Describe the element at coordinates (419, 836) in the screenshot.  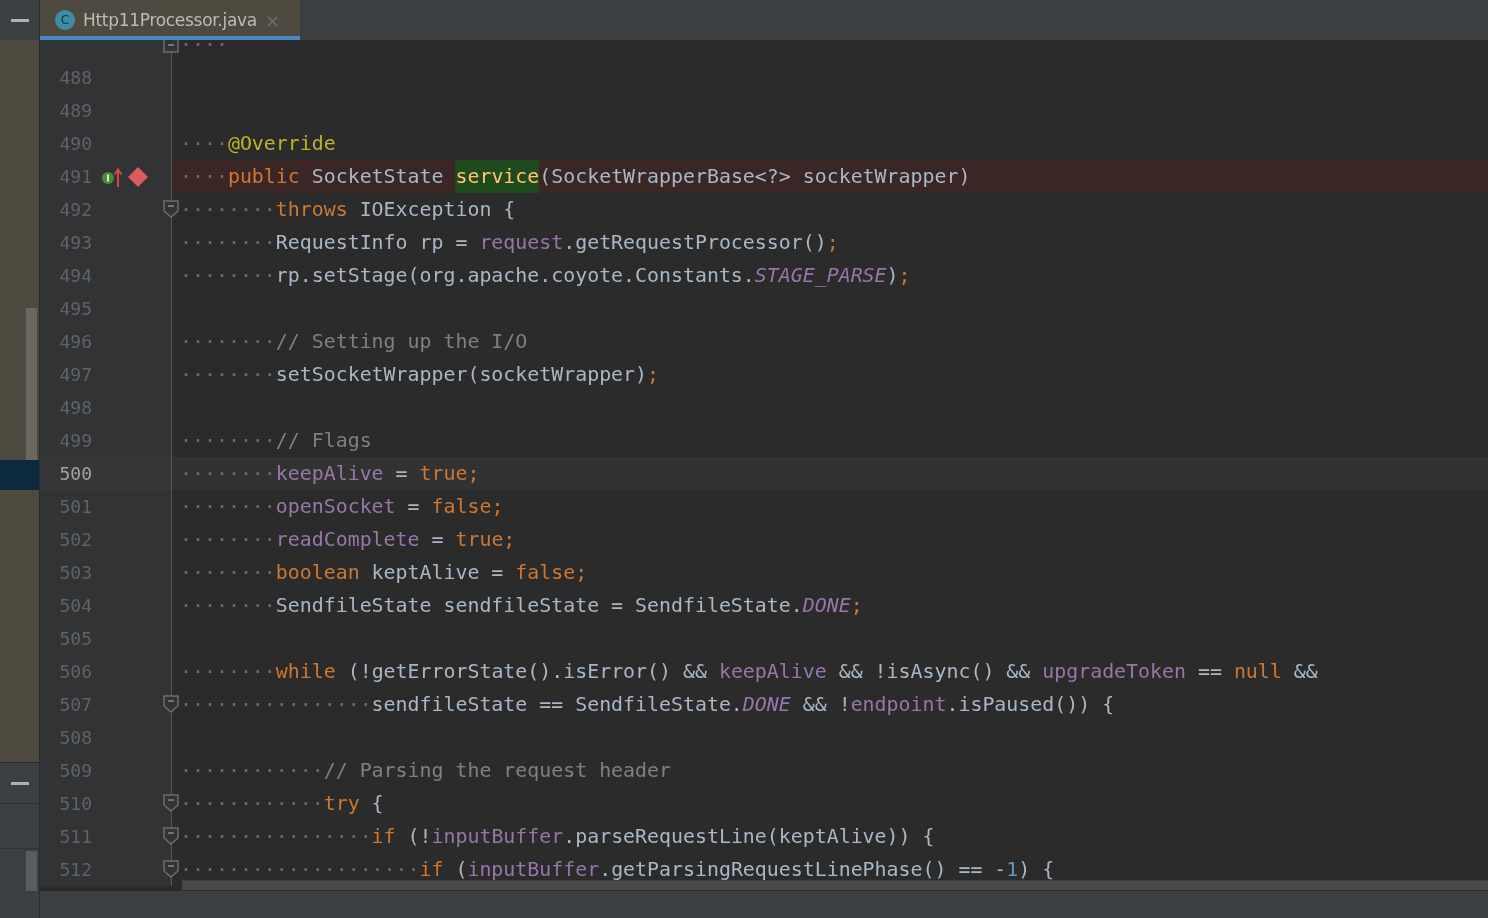
I see `code-text: (!` at that location.